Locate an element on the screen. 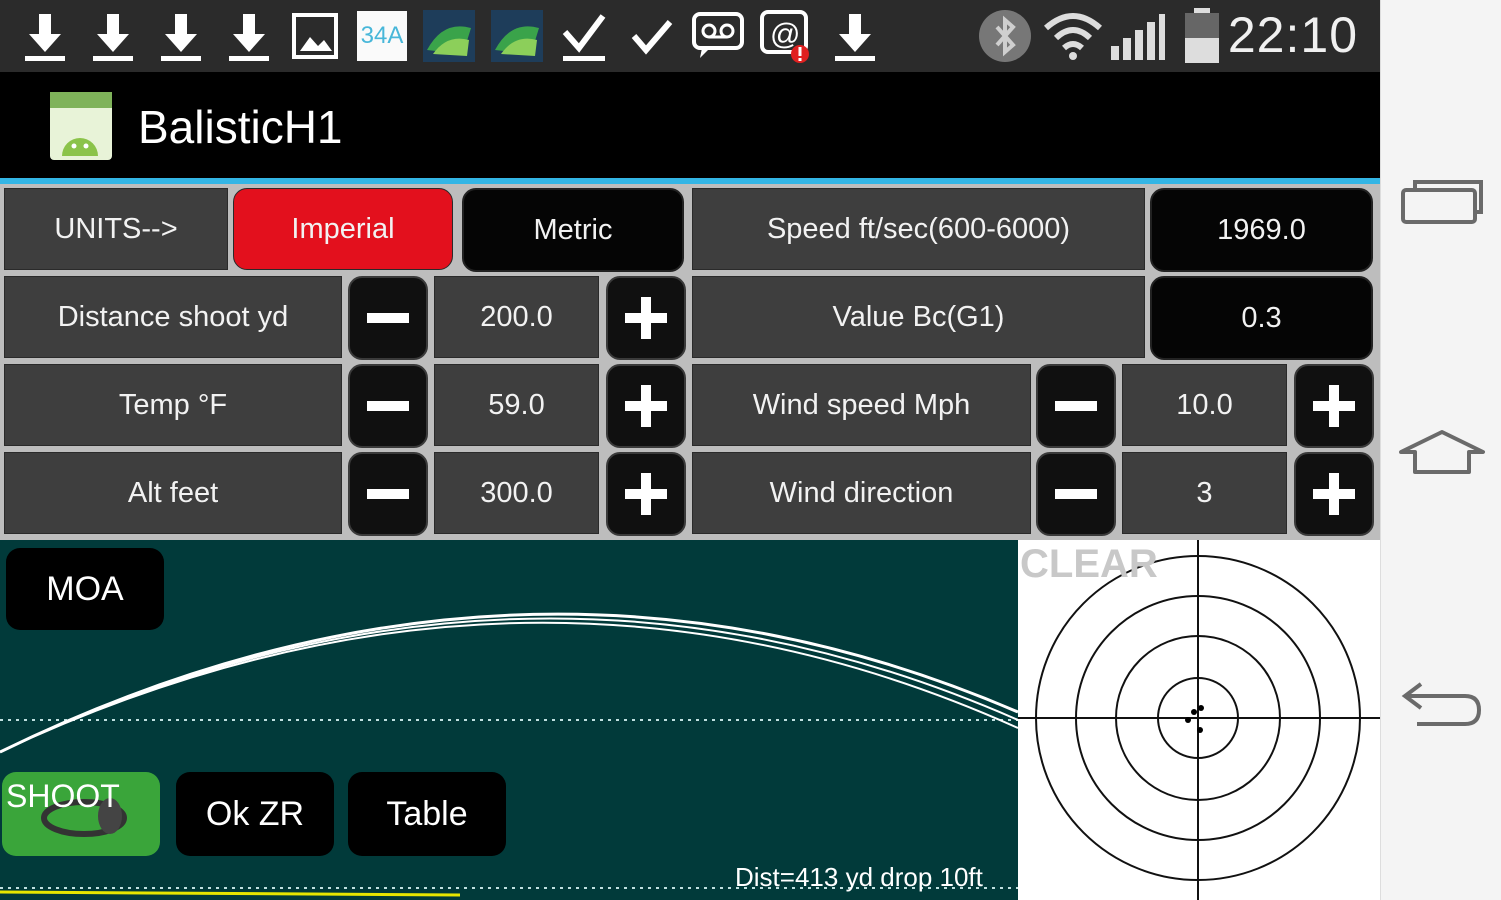  imperial-button: Imperial is located at coordinates (343, 229).